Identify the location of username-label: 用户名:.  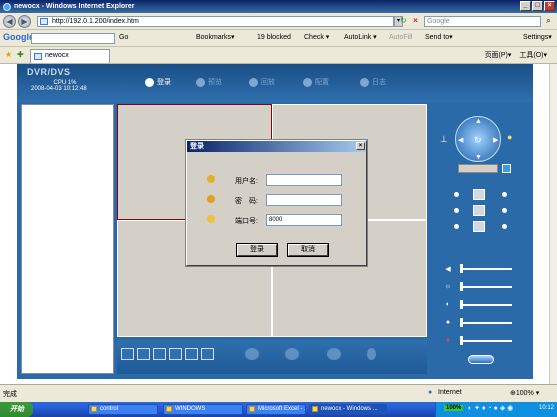
(246, 181).